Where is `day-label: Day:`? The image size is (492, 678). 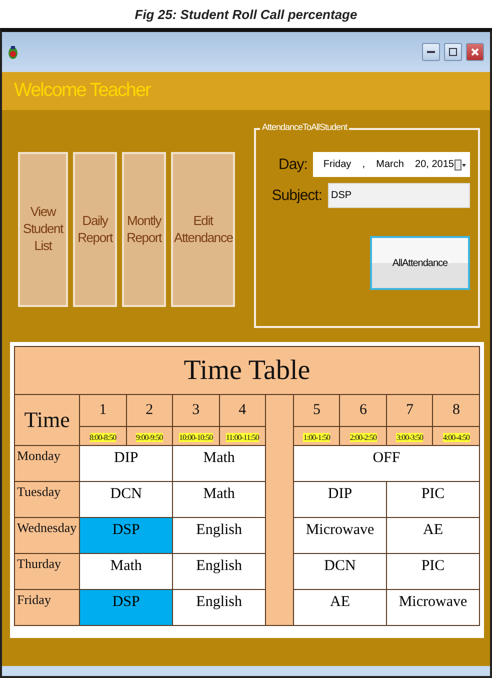
day-label: Day: is located at coordinates (293, 164).